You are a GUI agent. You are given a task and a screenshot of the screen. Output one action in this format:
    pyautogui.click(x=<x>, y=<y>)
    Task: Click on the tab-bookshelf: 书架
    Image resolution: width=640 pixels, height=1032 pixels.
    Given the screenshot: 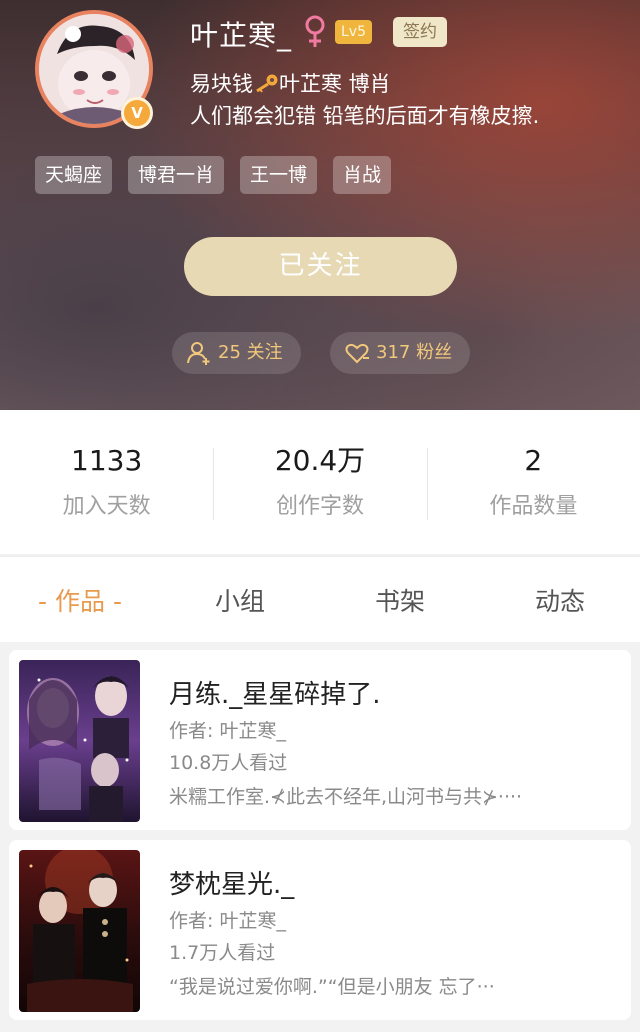 What is the action you would take?
    pyautogui.click(x=400, y=600)
    